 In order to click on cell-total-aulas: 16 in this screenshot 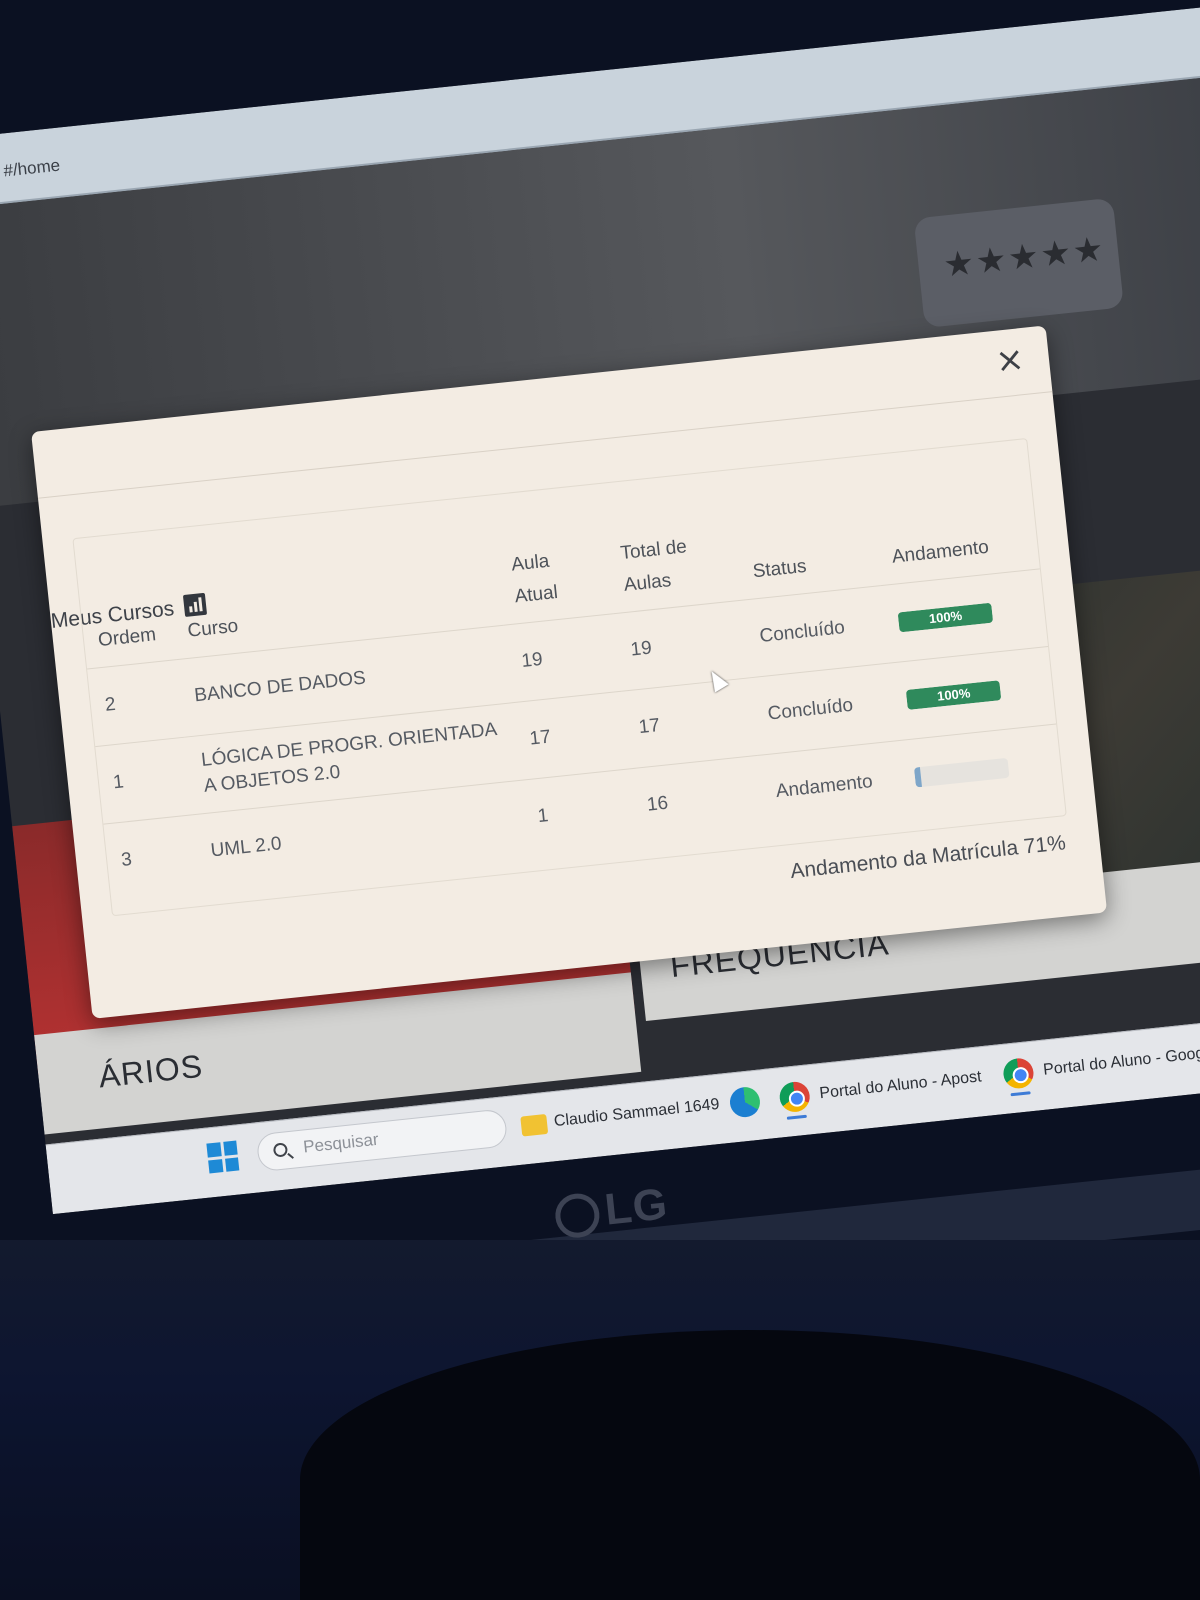, I will do `click(698, 800)`.